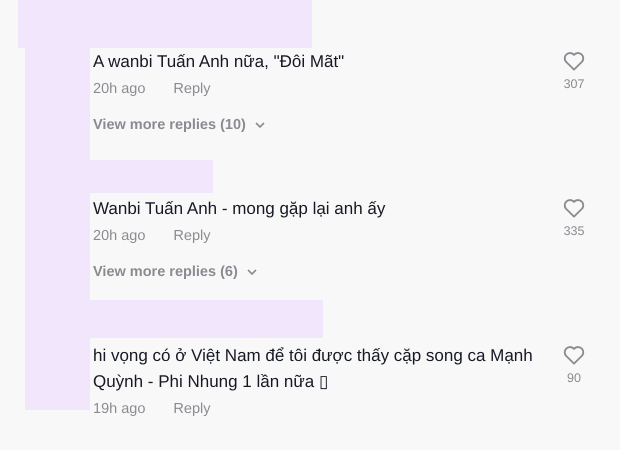 Image resolution: width=620 pixels, height=450 pixels. Describe the element at coordinates (239, 209) in the screenshot. I see `comment-text: Wanbi Tuấn Anh - mong gặp lại anh ấy` at that location.